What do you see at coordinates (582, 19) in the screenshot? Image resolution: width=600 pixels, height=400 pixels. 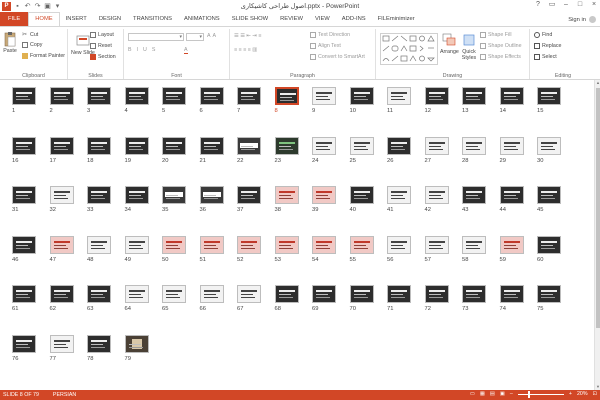 I see `sign-in: Sign in` at bounding box center [582, 19].